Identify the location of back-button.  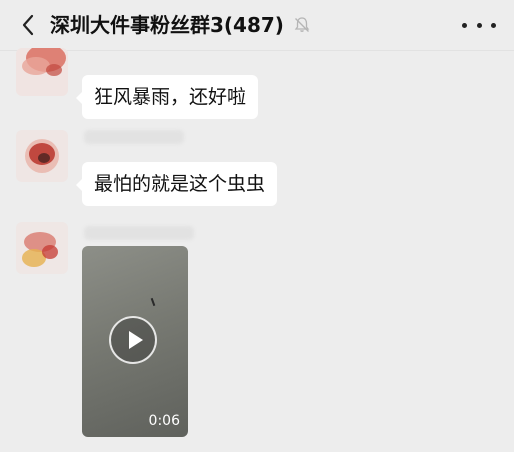
(28, 25).